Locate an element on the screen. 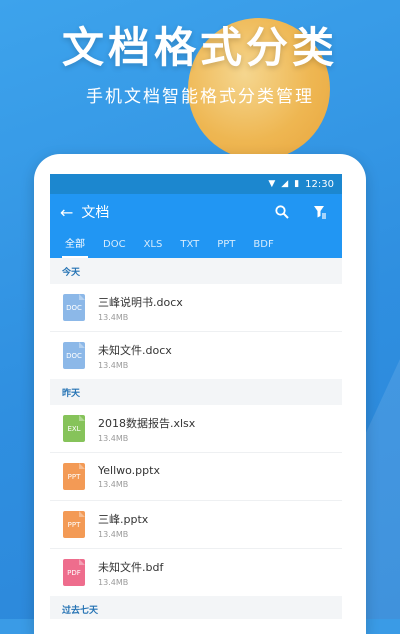 This screenshot has height=634, width=400. file-name: 未知文件.docx is located at coordinates (135, 350).